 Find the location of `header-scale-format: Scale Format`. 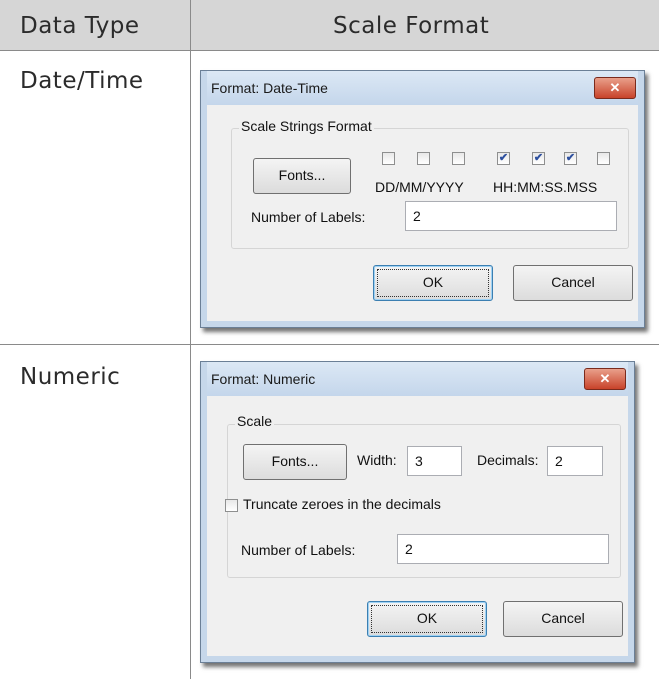

header-scale-format: Scale Format is located at coordinates (424, 25).